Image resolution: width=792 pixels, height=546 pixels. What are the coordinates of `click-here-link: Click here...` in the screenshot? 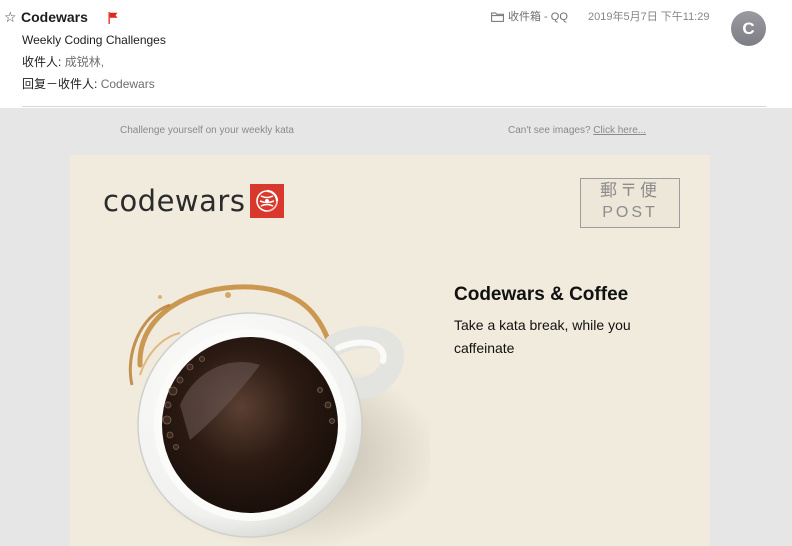 It's located at (619, 130).